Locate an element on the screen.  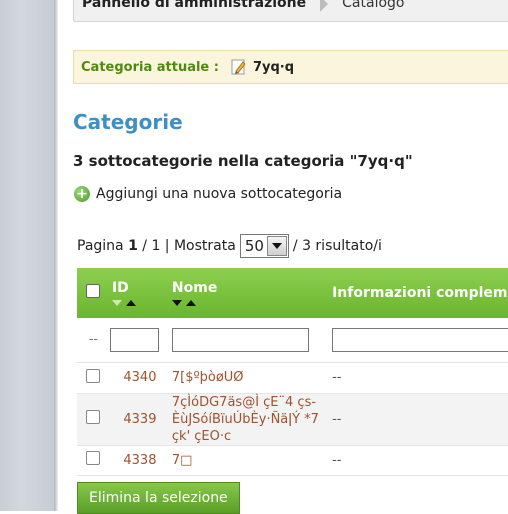
pencil-icon is located at coordinates (239, 67).